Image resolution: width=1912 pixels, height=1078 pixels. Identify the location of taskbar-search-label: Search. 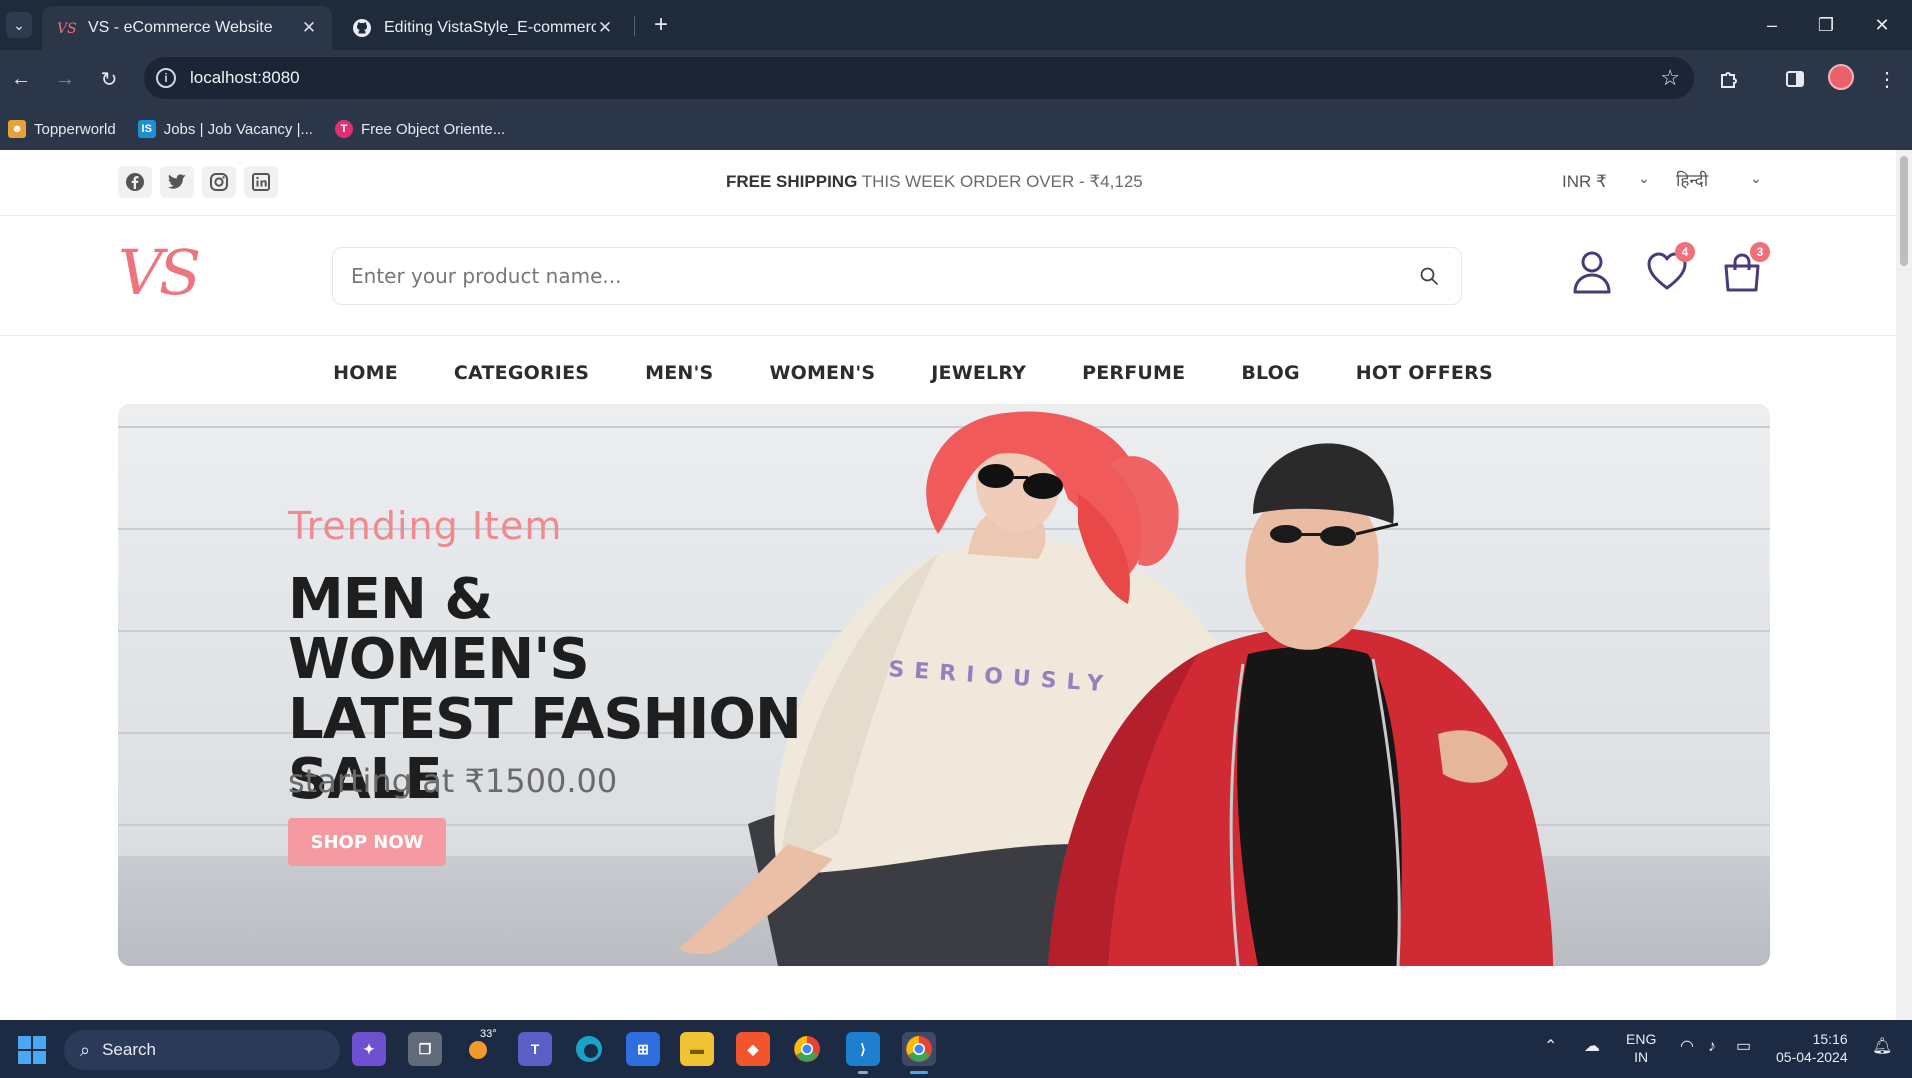
(129, 1049).